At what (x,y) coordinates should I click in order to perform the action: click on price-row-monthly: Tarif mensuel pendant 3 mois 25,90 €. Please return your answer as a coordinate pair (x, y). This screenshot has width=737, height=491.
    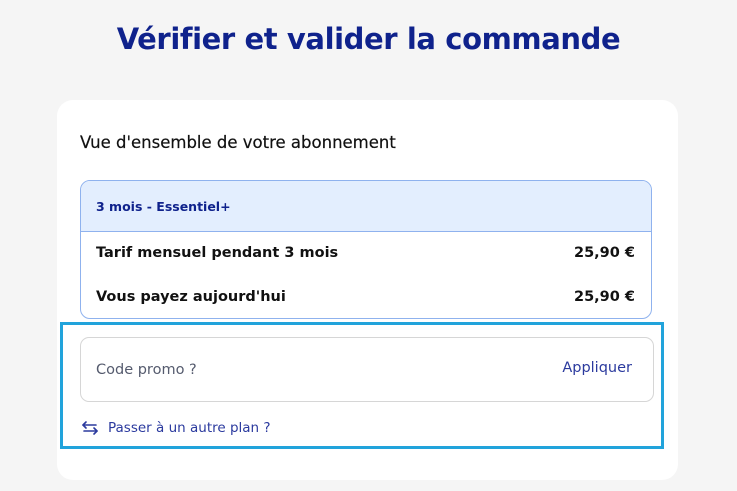
    Looking at the image, I should click on (365, 253).